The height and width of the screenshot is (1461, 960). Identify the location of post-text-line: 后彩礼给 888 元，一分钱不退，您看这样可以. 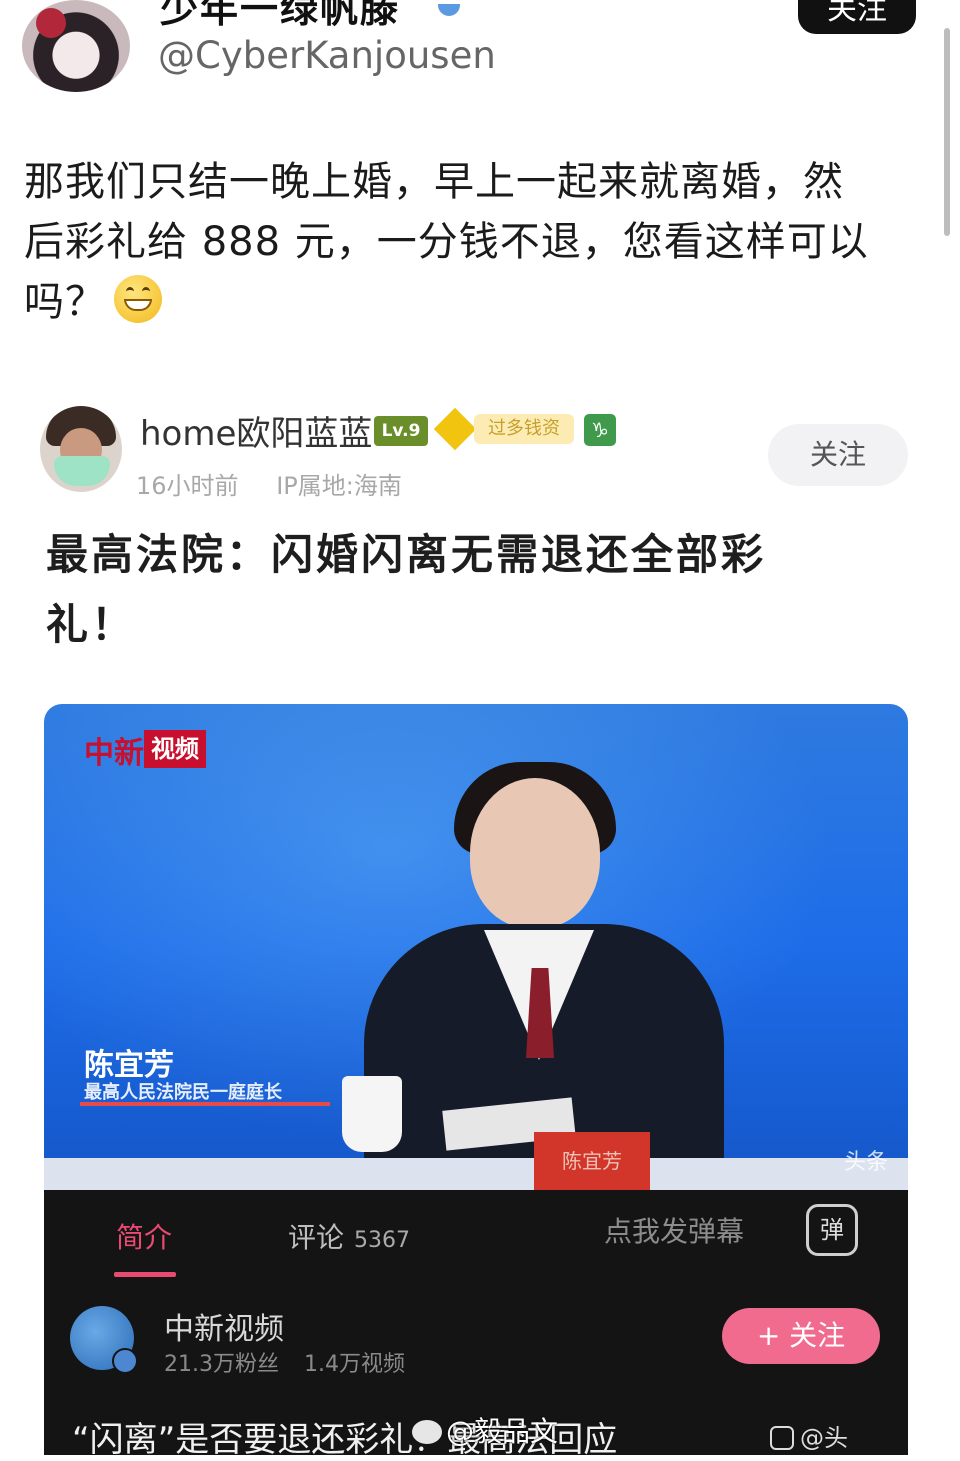
(446, 242).